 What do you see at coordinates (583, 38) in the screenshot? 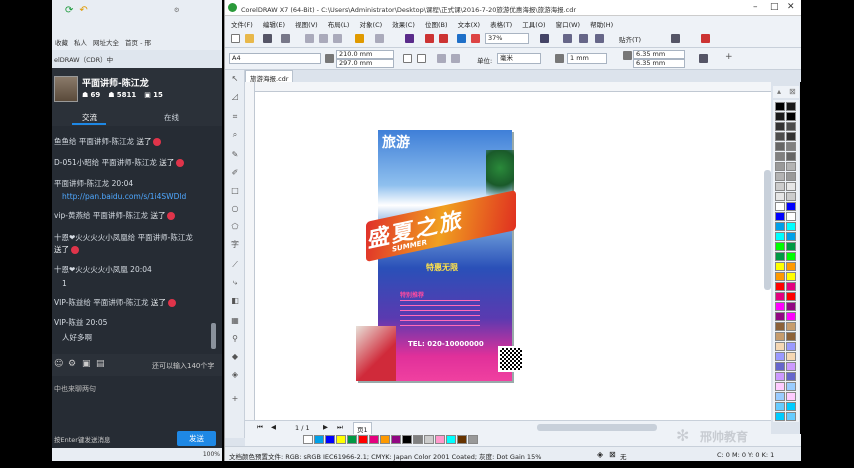
I see `rulers-icon` at bounding box center [583, 38].